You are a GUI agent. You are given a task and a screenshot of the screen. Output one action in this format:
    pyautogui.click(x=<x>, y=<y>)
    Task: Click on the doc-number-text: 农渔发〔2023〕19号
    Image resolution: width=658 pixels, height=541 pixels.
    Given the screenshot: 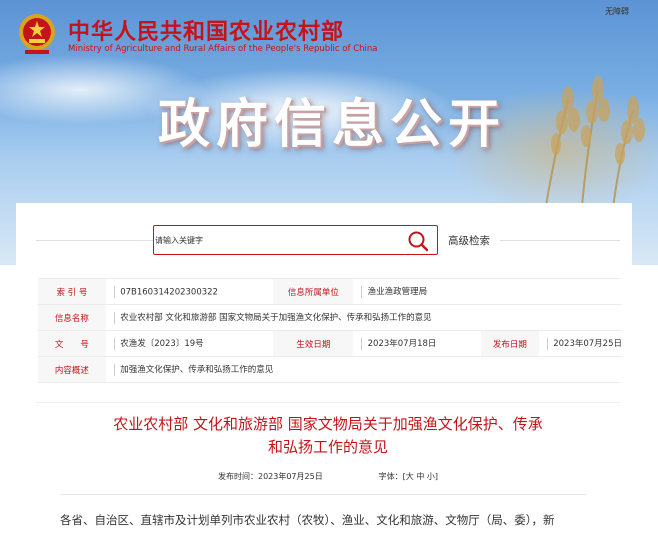 What is the action you would take?
    pyautogui.click(x=162, y=344)
    